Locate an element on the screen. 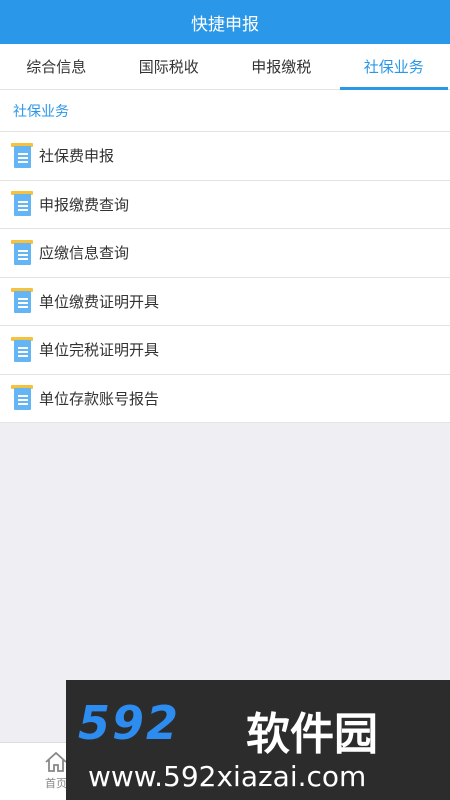 The height and width of the screenshot is (800, 450). list-item-label: 社保费申报 is located at coordinates (77, 156).